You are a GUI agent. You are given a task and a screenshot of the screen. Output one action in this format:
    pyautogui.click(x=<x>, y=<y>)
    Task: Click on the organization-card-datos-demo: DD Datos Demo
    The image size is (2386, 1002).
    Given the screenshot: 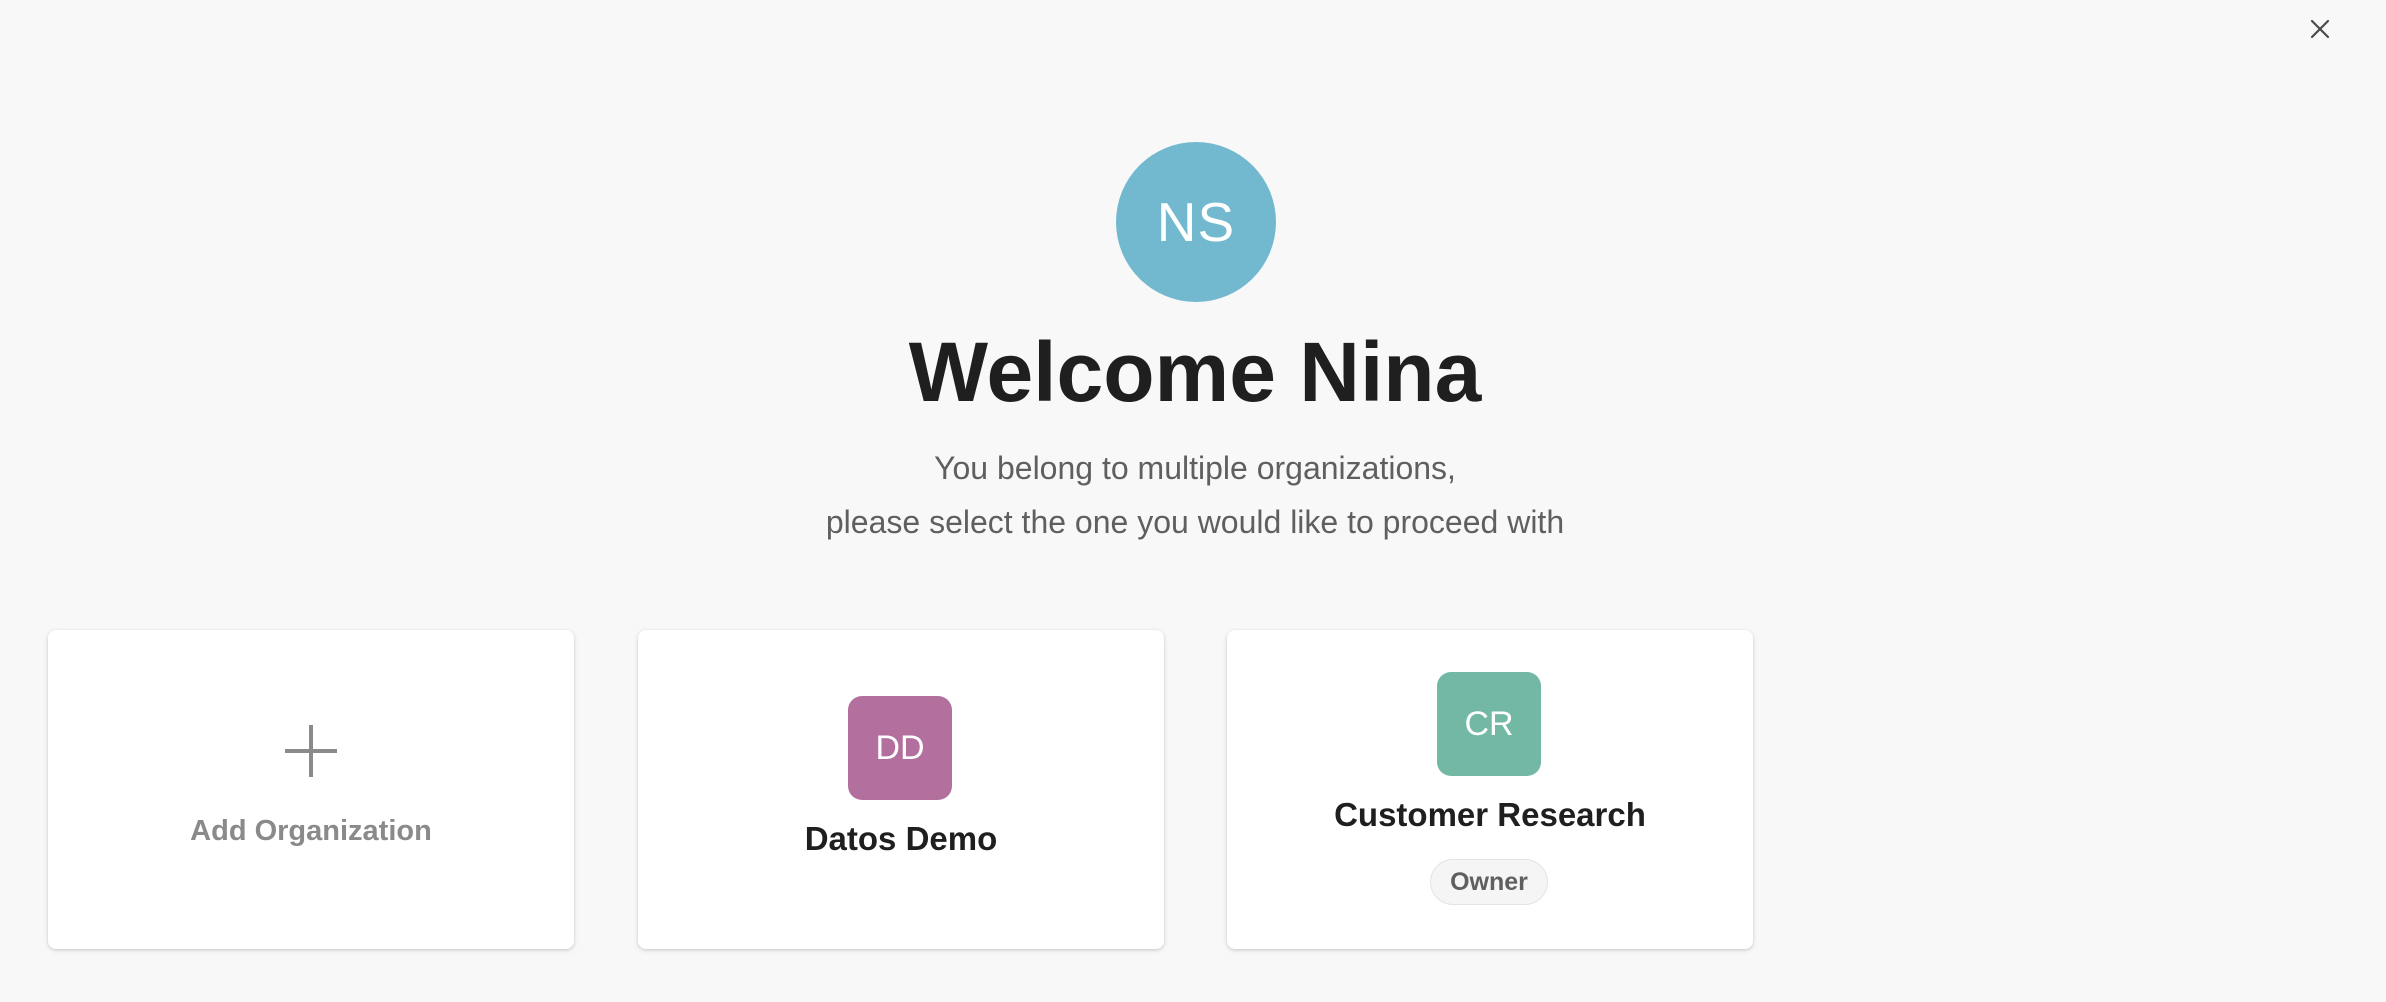 What is the action you would take?
    pyautogui.click(x=901, y=789)
    